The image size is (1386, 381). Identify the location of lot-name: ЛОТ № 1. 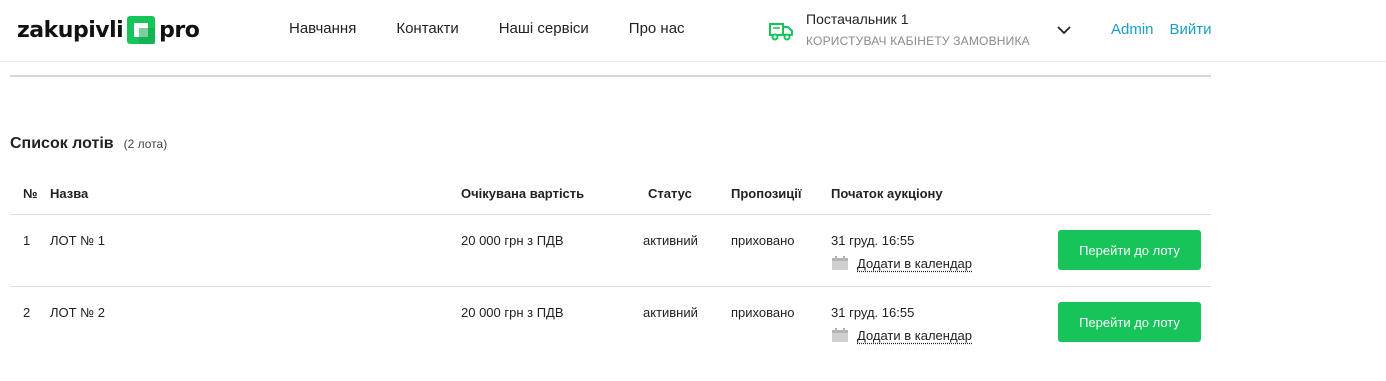
(77, 240).